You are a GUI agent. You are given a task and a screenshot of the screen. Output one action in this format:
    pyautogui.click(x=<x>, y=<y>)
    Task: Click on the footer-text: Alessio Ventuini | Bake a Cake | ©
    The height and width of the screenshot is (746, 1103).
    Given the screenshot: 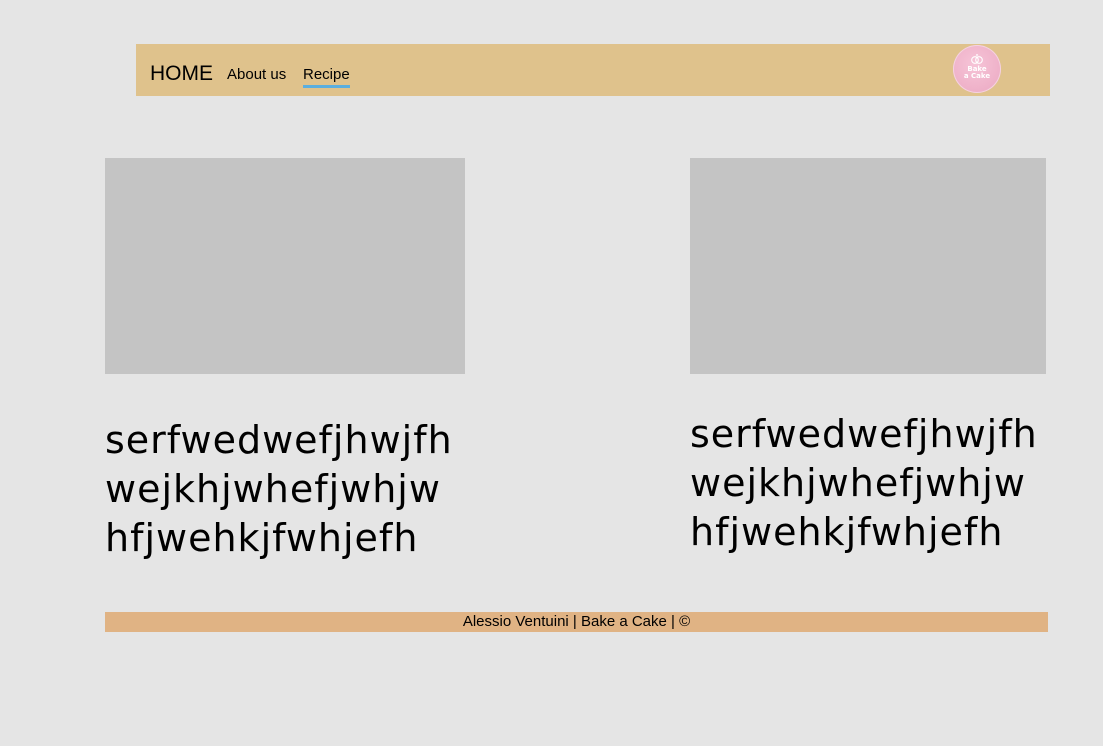 What is the action you would take?
    pyautogui.click(x=576, y=621)
    